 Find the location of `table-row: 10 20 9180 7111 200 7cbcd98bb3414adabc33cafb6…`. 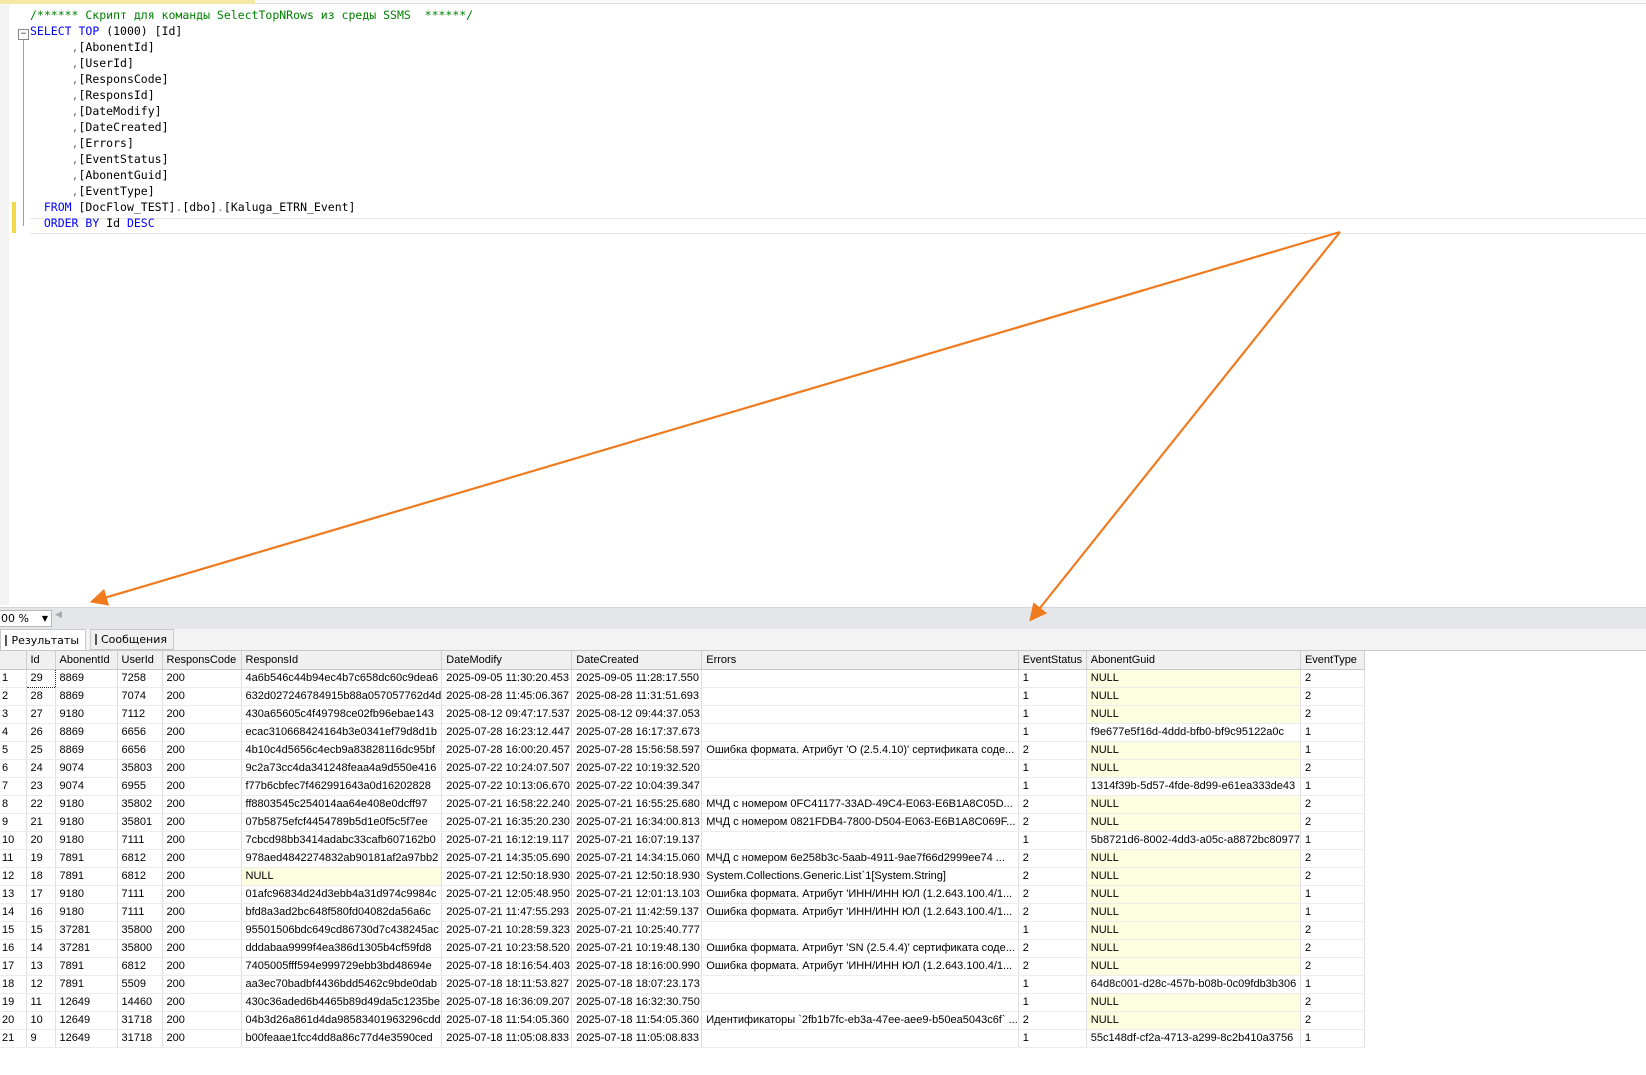

table-row: 10 20 9180 7111 200 7cbcd98bb3414adabc33cafb6… is located at coordinates (682, 840).